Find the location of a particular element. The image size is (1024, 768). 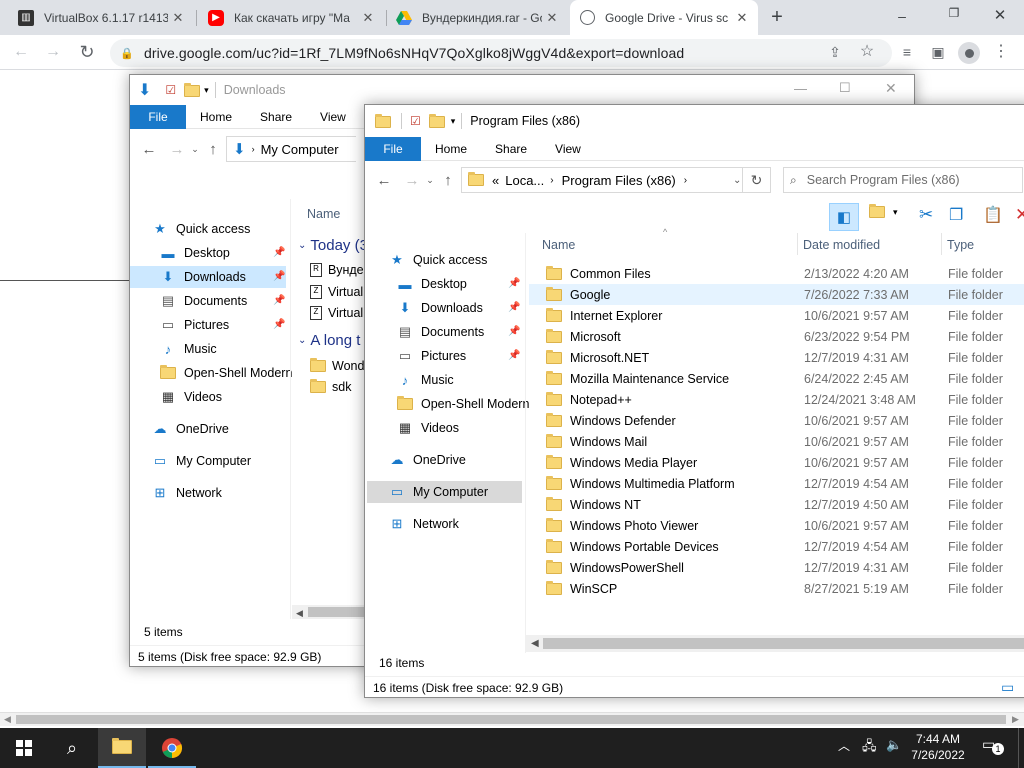

delete-icon: ✕ is located at coordinates (1019, 215).